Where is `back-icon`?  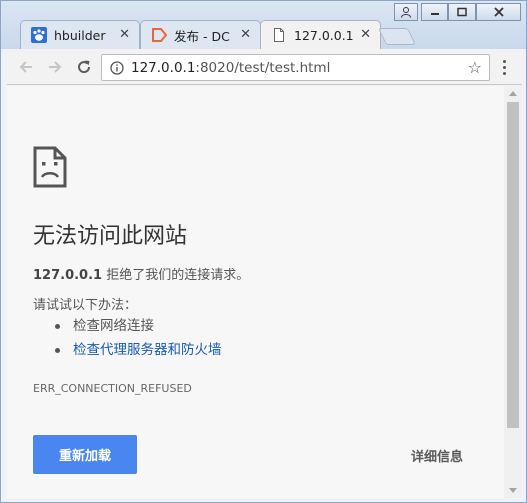 back-icon is located at coordinates (26, 67).